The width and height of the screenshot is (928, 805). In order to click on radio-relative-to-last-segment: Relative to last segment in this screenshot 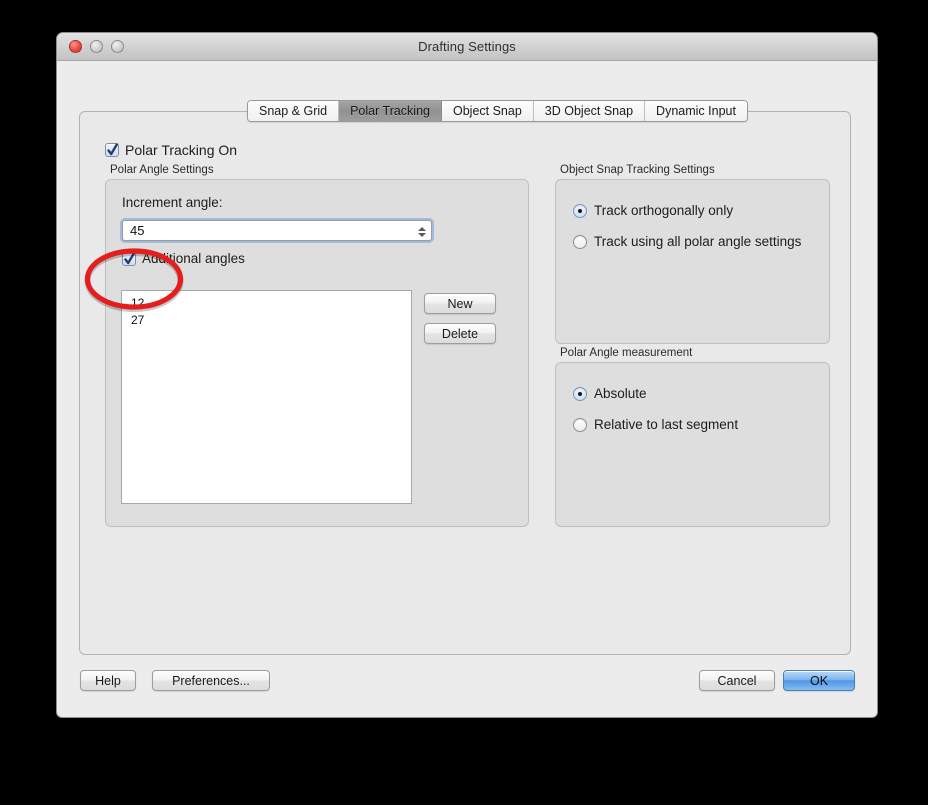, I will do `click(655, 424)`.